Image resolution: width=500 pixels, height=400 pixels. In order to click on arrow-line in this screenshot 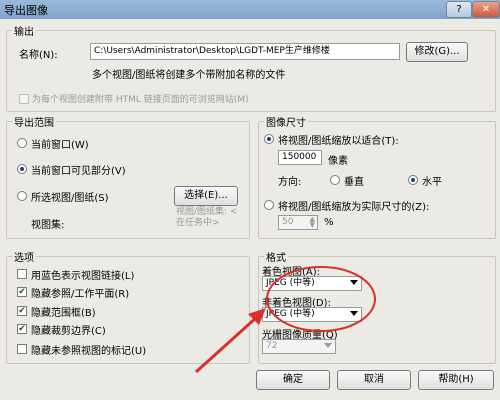, I will do `click(227, 344)`.